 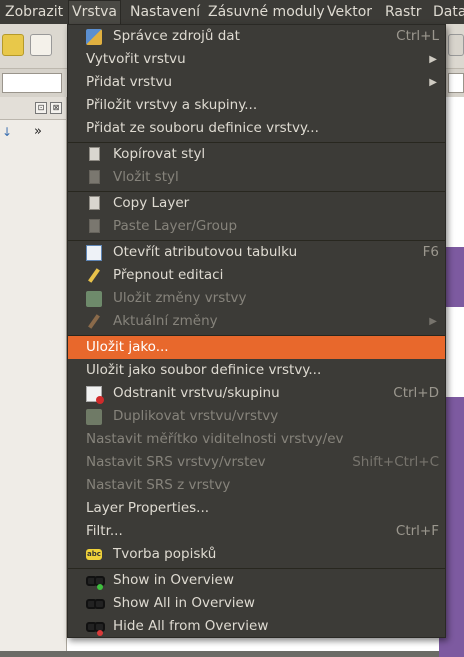 What do you see at coordinates (94, 253) in the screenshot?
I see `table-icon` at bounding box center [94, 253].